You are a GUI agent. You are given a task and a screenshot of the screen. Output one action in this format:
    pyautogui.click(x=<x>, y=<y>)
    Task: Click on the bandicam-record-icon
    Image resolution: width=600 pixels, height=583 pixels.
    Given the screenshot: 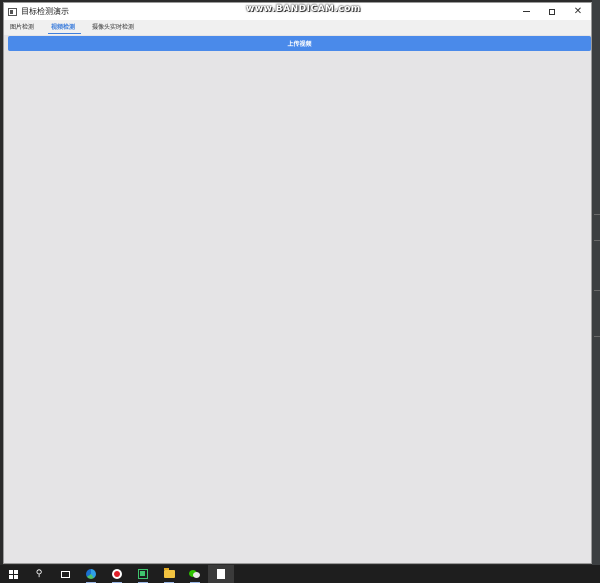 What is the action you would take?
    pyautogui.click(x=117, y=574)
    